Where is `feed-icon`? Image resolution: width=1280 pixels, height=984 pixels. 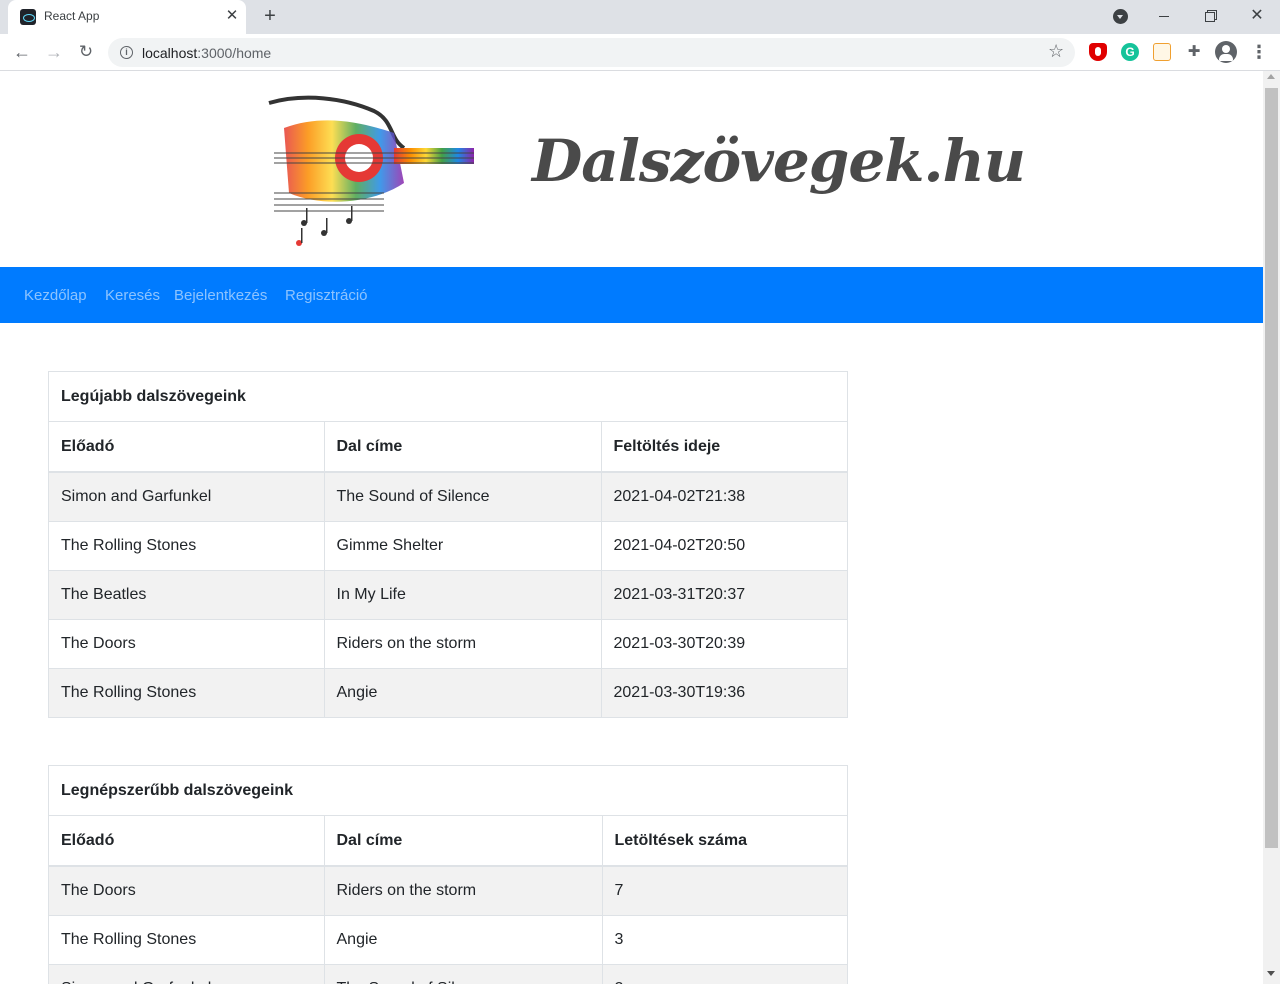 feed-icon is located at coordinates (1162, 52).